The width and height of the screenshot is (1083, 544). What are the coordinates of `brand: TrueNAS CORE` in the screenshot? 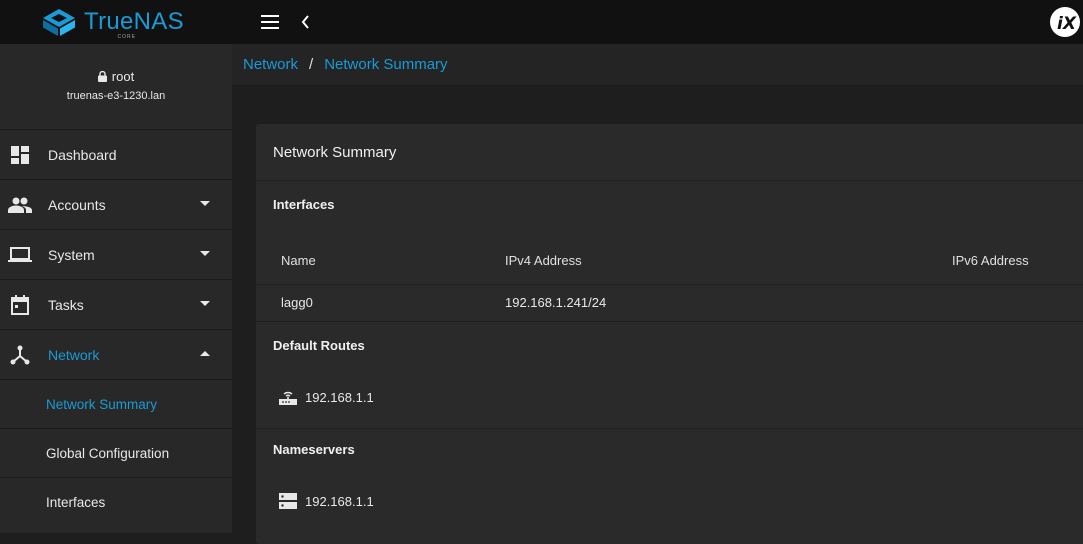 It's located at (116, 22).